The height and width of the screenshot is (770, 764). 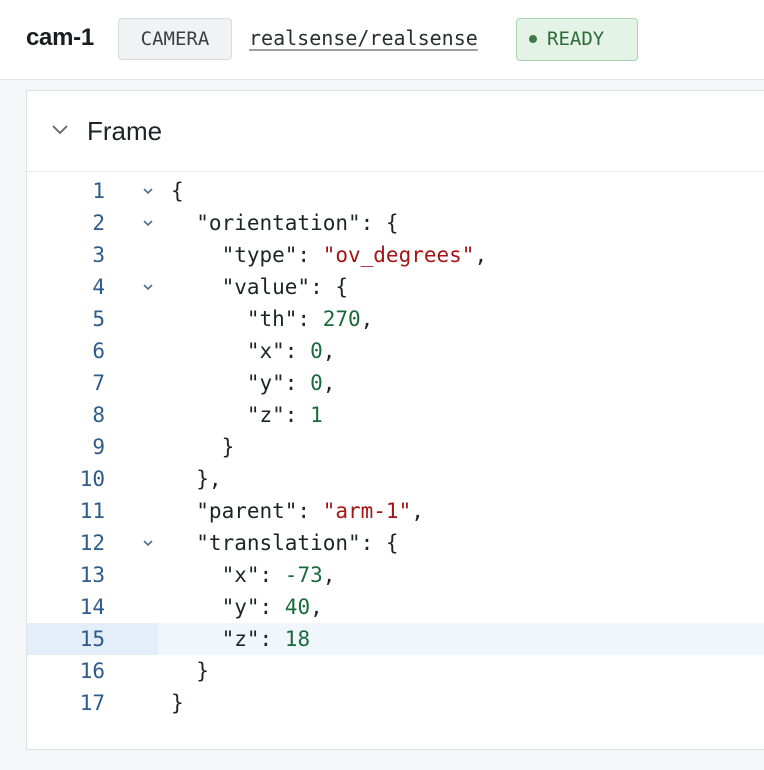 I want to click on code-token: "orientation": {, so click(x=285, y=223).